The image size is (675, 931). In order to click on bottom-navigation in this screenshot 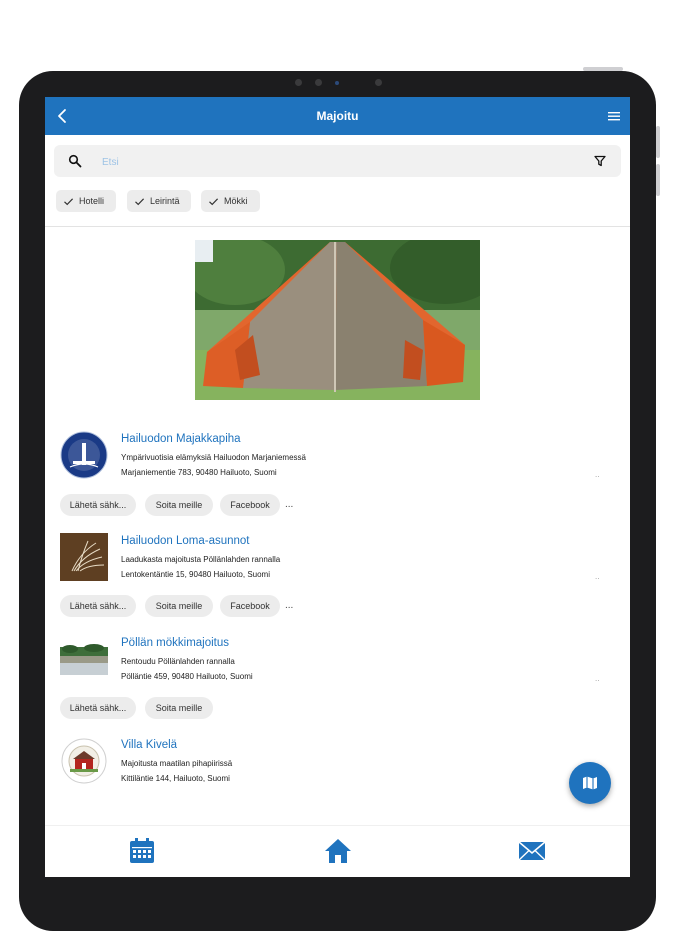, I will do `click(337, 851)`.